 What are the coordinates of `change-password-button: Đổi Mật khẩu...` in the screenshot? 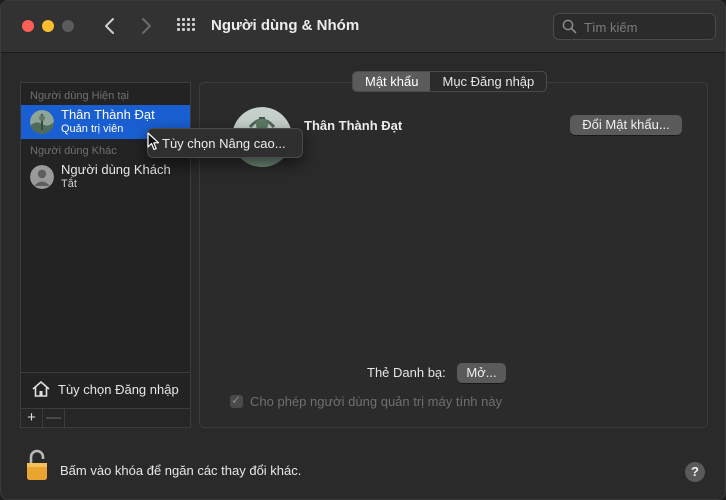 It's located at (626, 125).